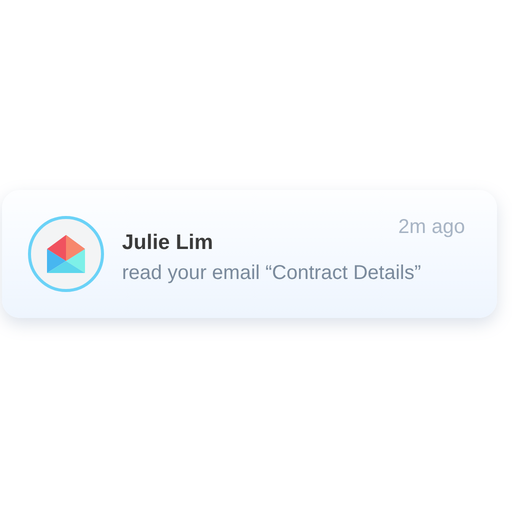 Image resolution: width=512 pixels, height=512 pixels. Describe the element at coordinates (431, 227) in the screenshot. I see `timestamp: 2m ago` at that location.